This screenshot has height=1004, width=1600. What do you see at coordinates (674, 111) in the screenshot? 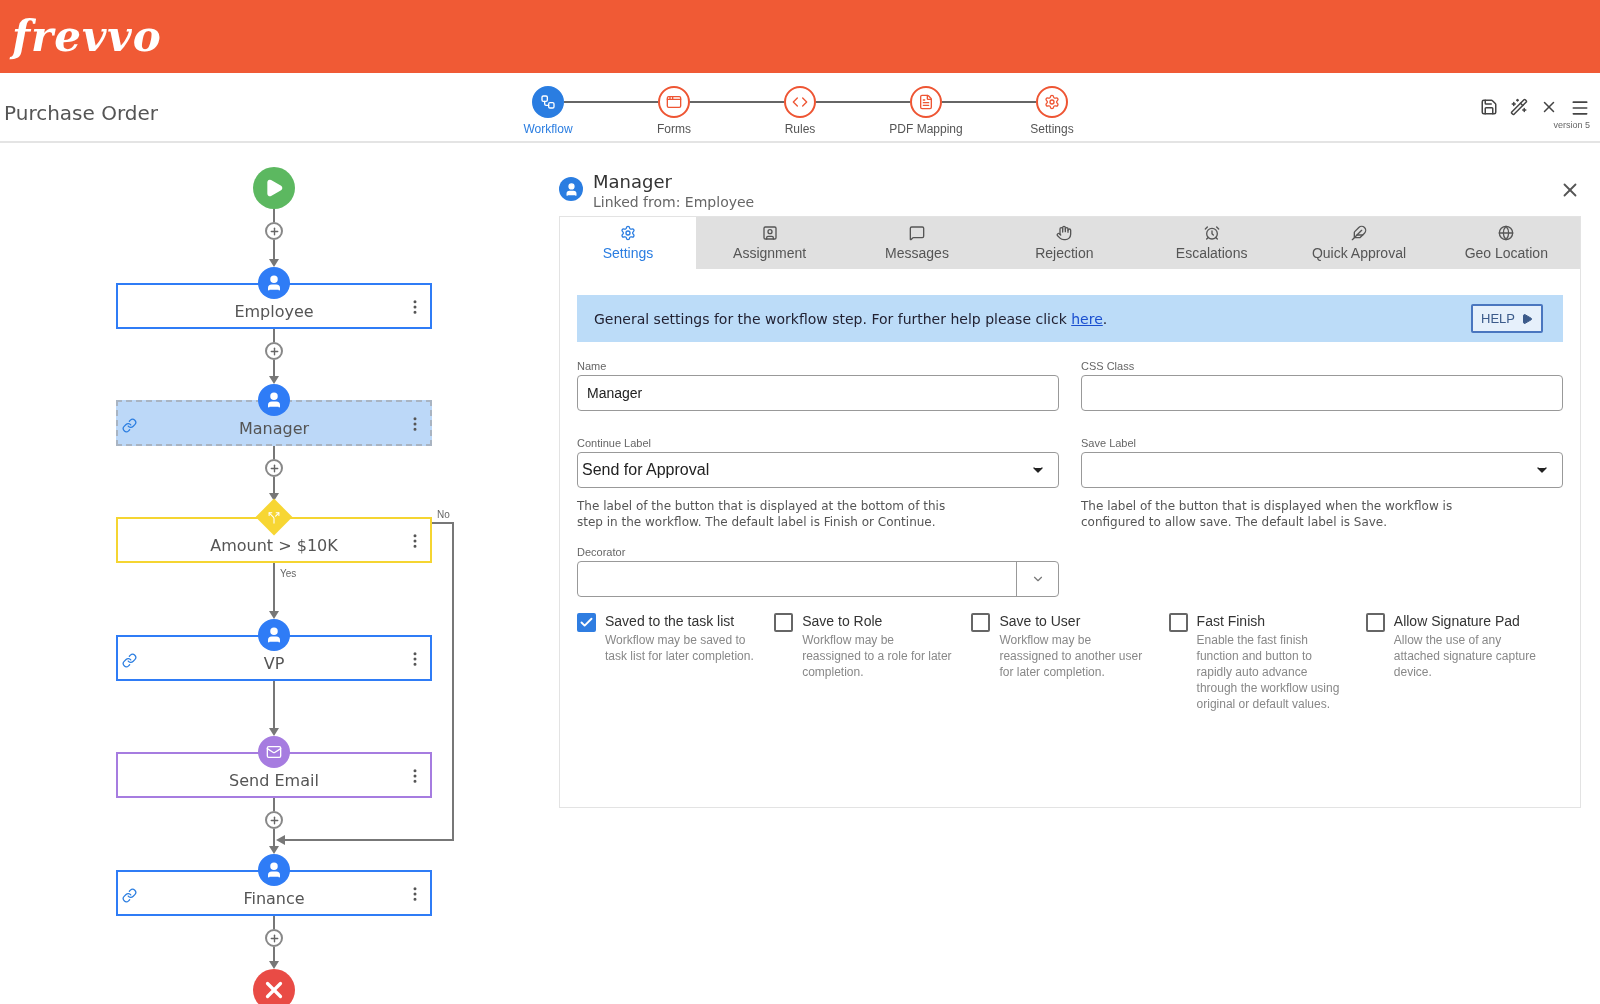
I see `step-tab: Forms` at bounding box center [674, 111].